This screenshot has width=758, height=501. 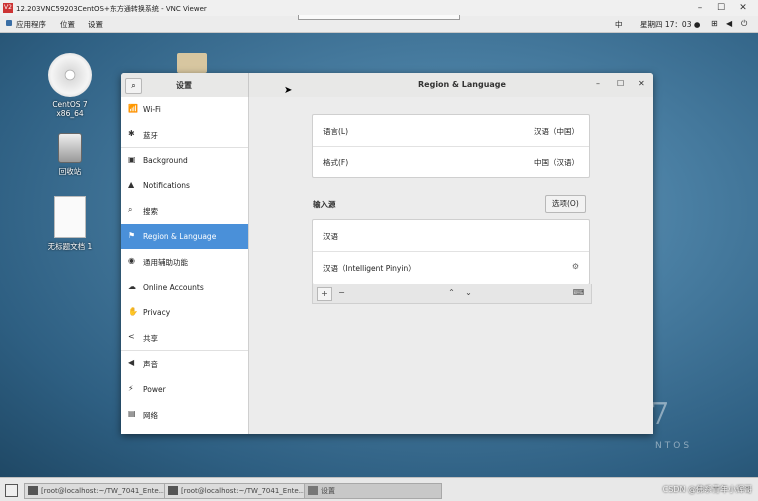 What do you see at coordinates (184, 337) in the screenshot?
I see `sidebar-item-sharing: < 共享` at bounding box center [184, 337].